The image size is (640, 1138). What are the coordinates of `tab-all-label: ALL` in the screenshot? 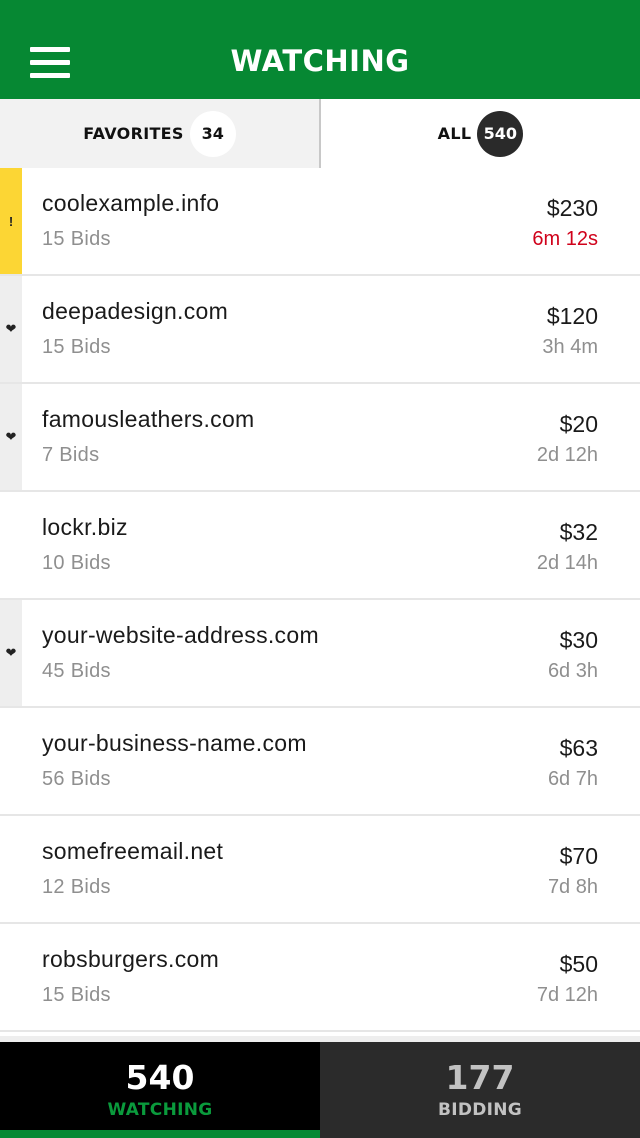 It's located at (454, 133).